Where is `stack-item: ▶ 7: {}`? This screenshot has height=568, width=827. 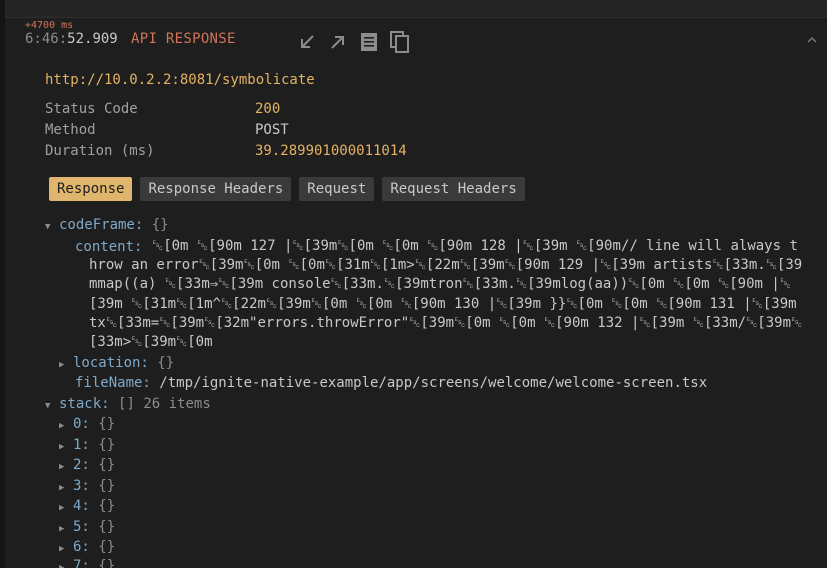
stack-item: ▶ 7: {} is located at coordinates (87, 562).